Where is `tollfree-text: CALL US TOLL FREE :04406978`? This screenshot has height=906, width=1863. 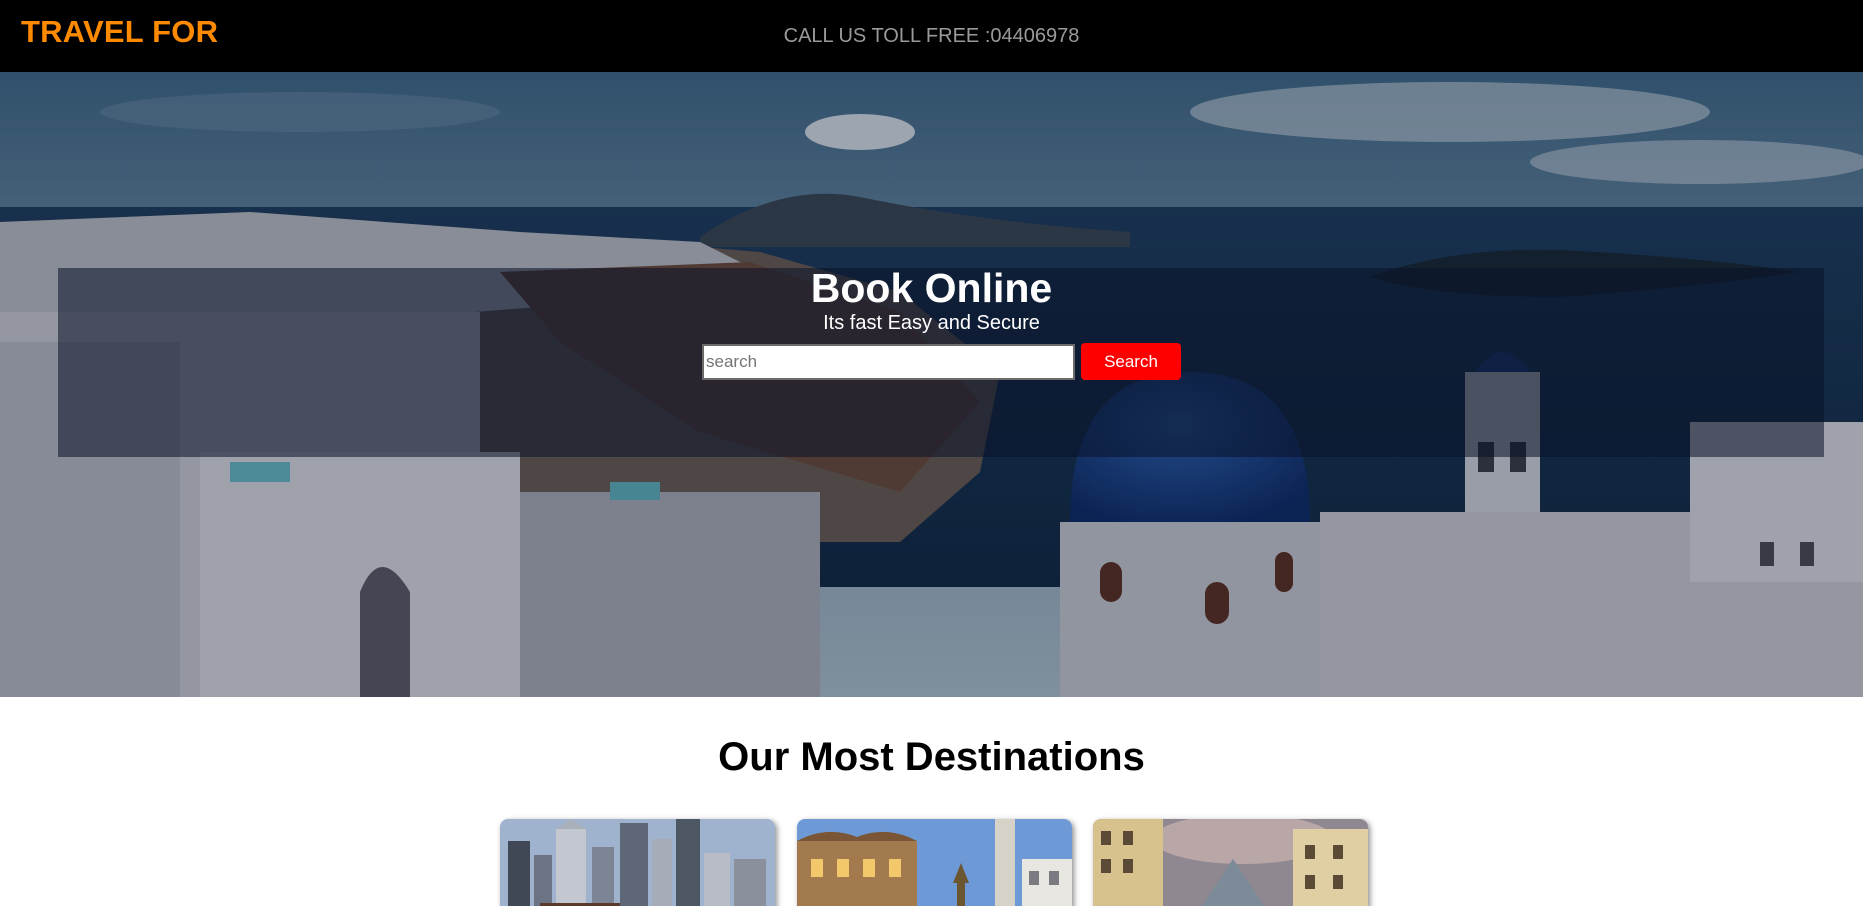 tollfree-text: CALL US TOLL FREE :04406978 is located at coordinates (931, 36).